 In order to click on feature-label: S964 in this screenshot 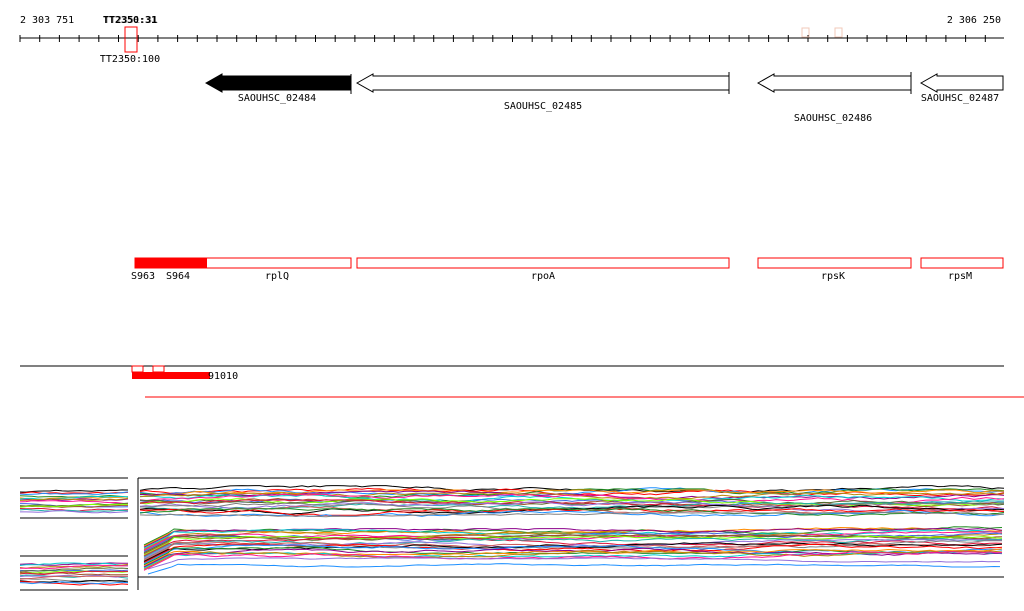, I will do `click(178, 276)`.